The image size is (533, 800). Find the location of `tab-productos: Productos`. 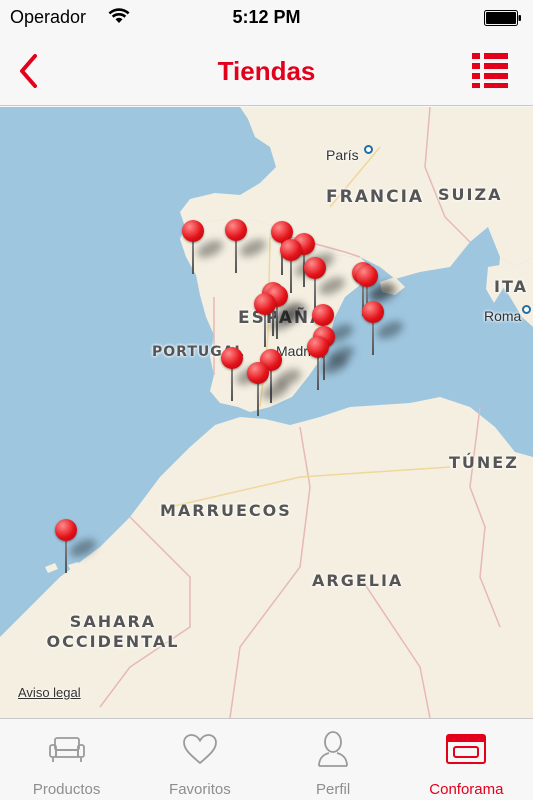

tab-productos: Productos is located at coordinates (66, 759).